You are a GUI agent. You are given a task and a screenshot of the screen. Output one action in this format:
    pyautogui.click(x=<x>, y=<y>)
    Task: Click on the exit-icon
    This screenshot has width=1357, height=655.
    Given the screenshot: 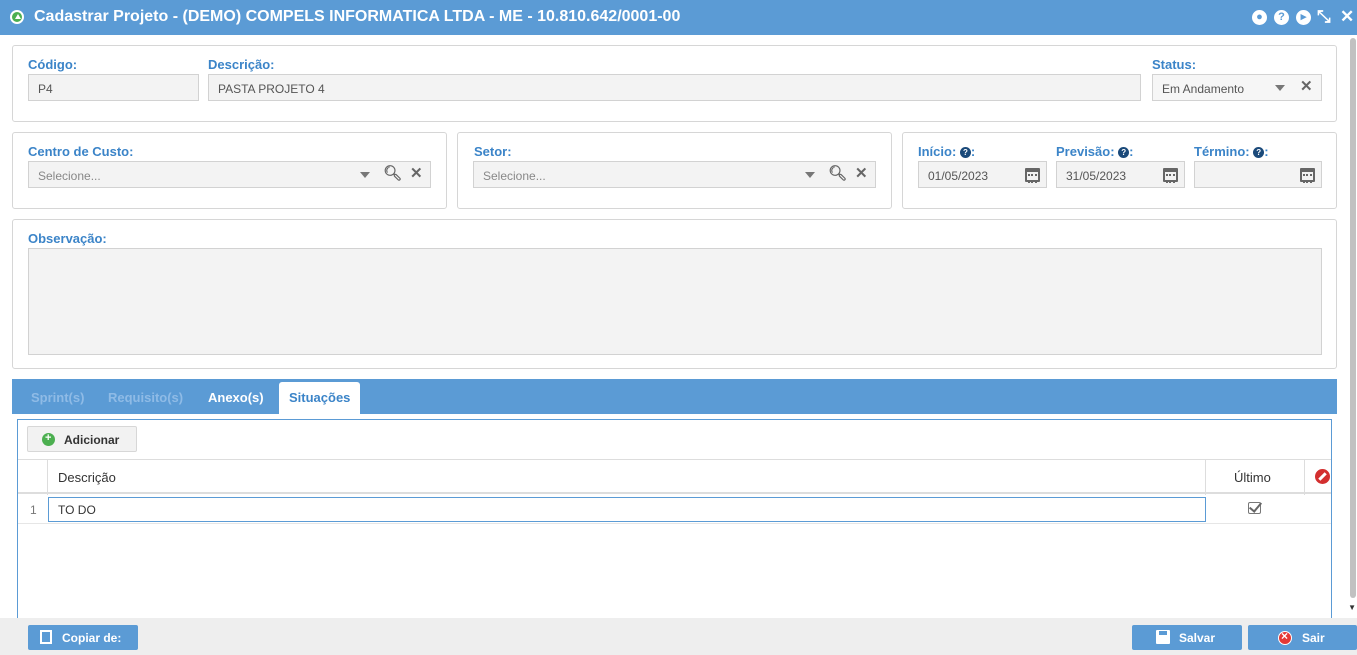 What is the action you would take?
    pyautogui.click(x=1285, y=637)
    